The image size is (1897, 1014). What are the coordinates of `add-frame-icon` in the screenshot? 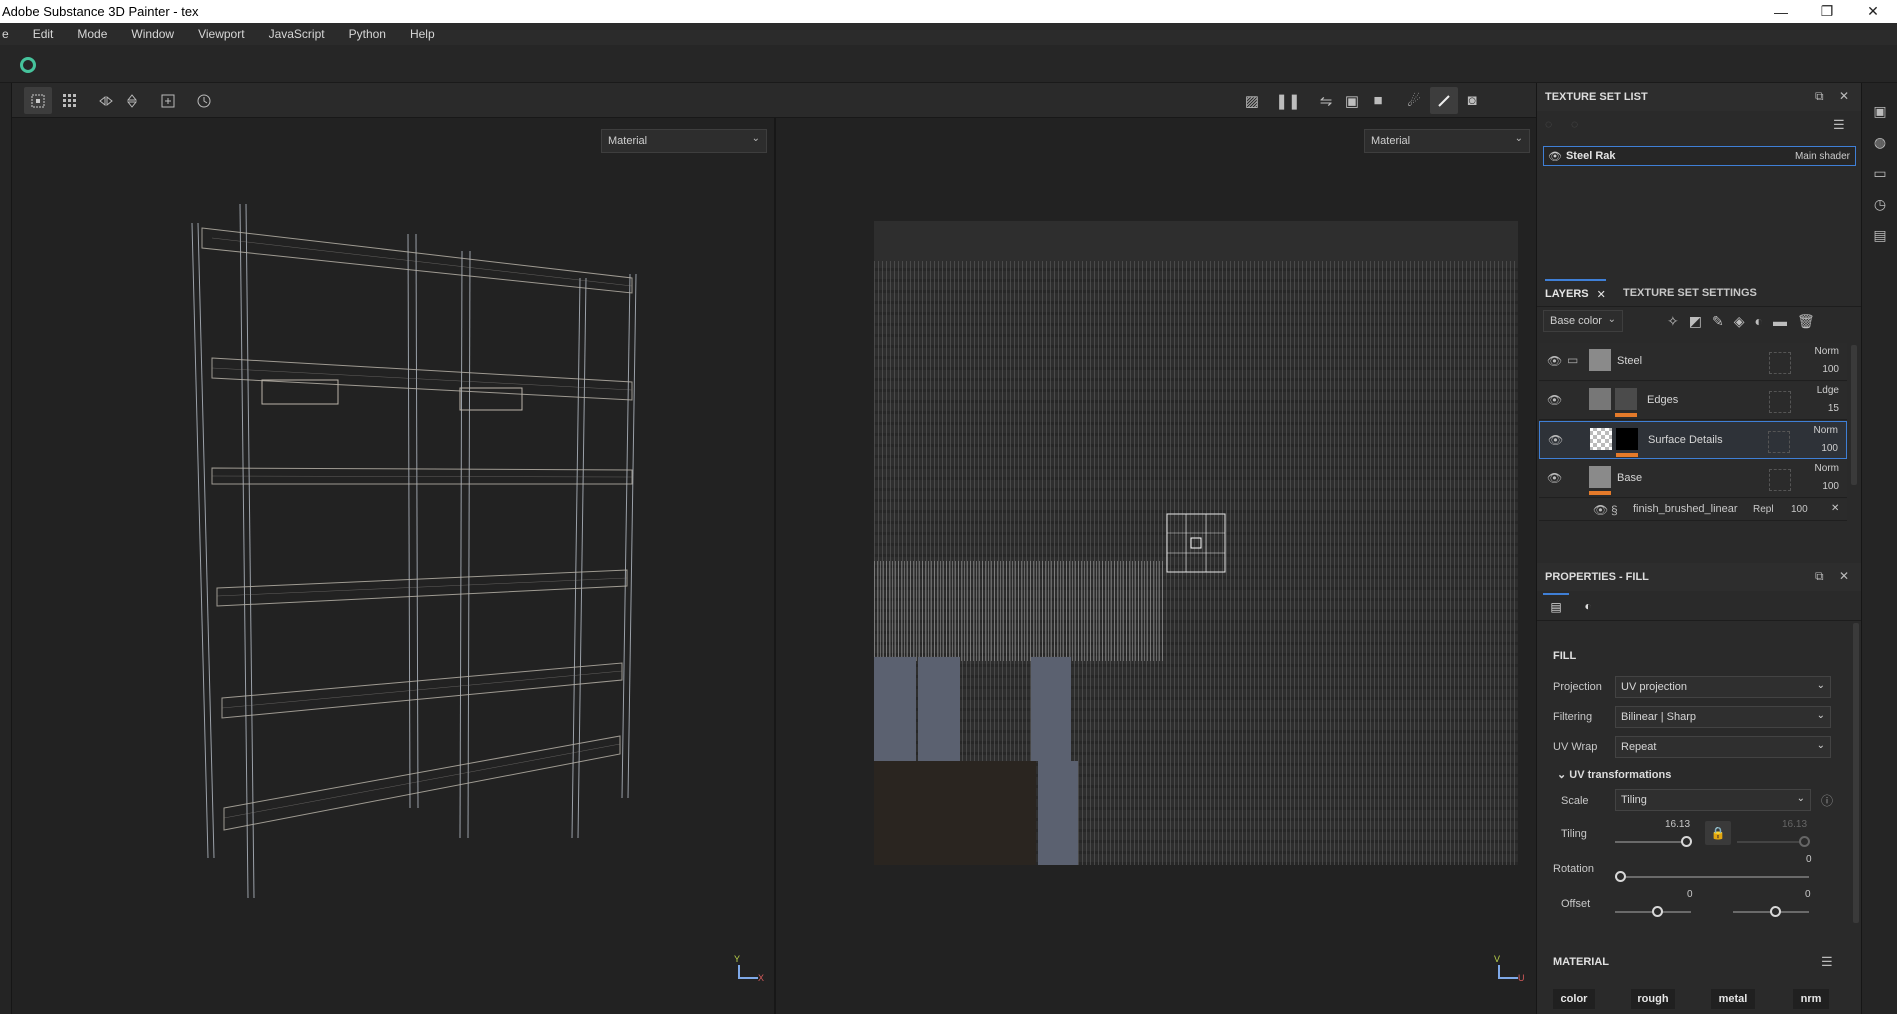 It's located at (168, 100).